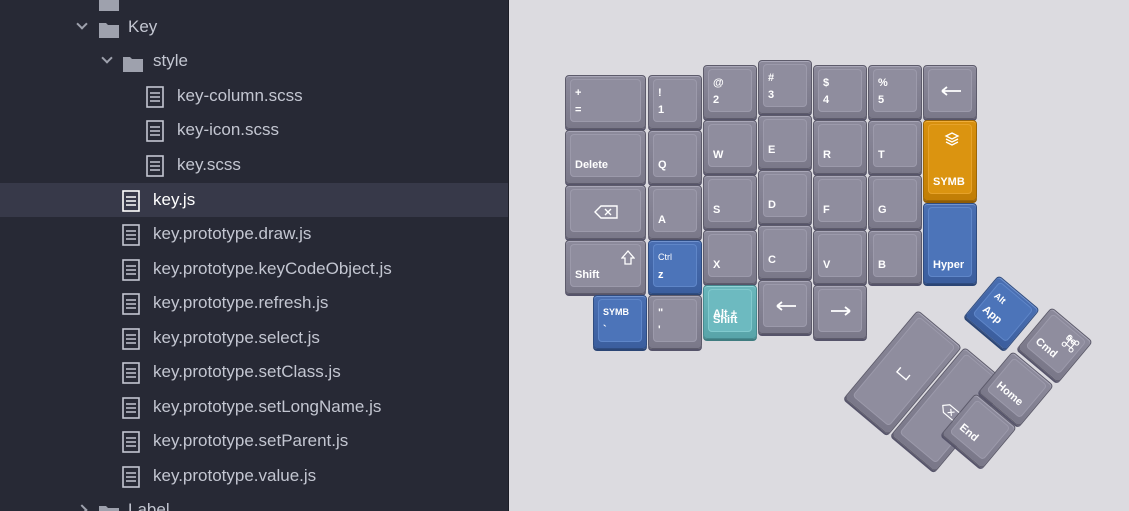 The width and height of the screenshot is (1129, 511). What do you see at coordinates (254, 502) in the screenshot?
I see `tree-folder-label: Label` at bounding box center [254, 502].